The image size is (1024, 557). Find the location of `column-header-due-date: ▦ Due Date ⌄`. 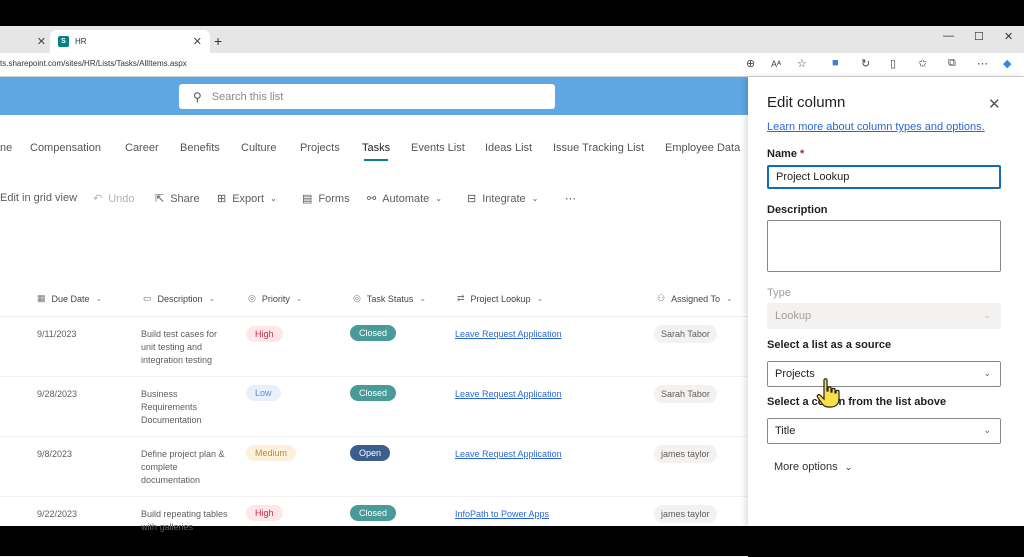

column-header-due-date: ▦ Due Date ⌄ is located at coordinates (69, 298).